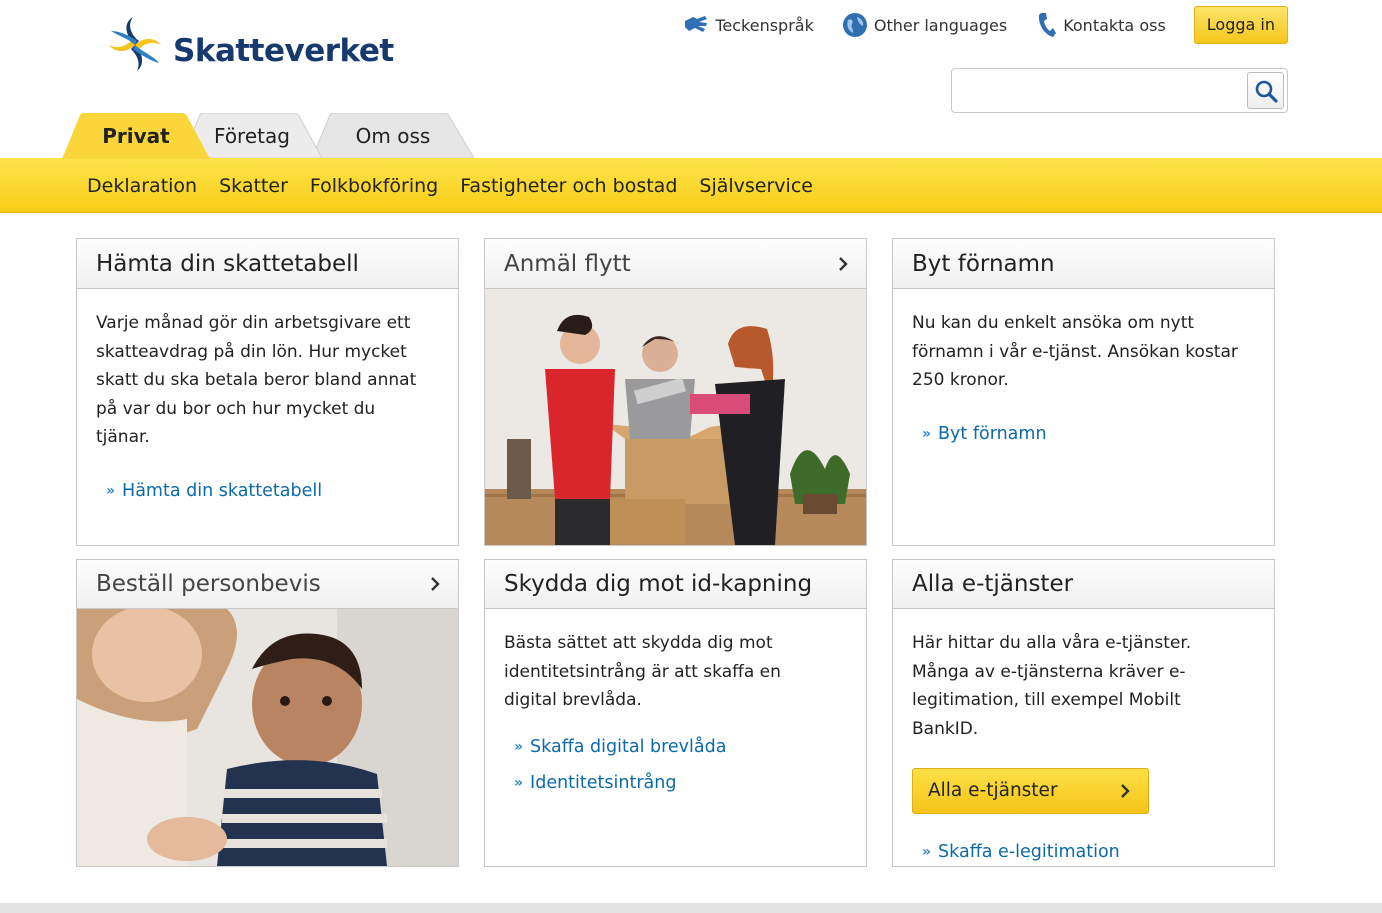 This screenshot has height=913, width=1382. I want to click on search-button, so click(1265, 90).